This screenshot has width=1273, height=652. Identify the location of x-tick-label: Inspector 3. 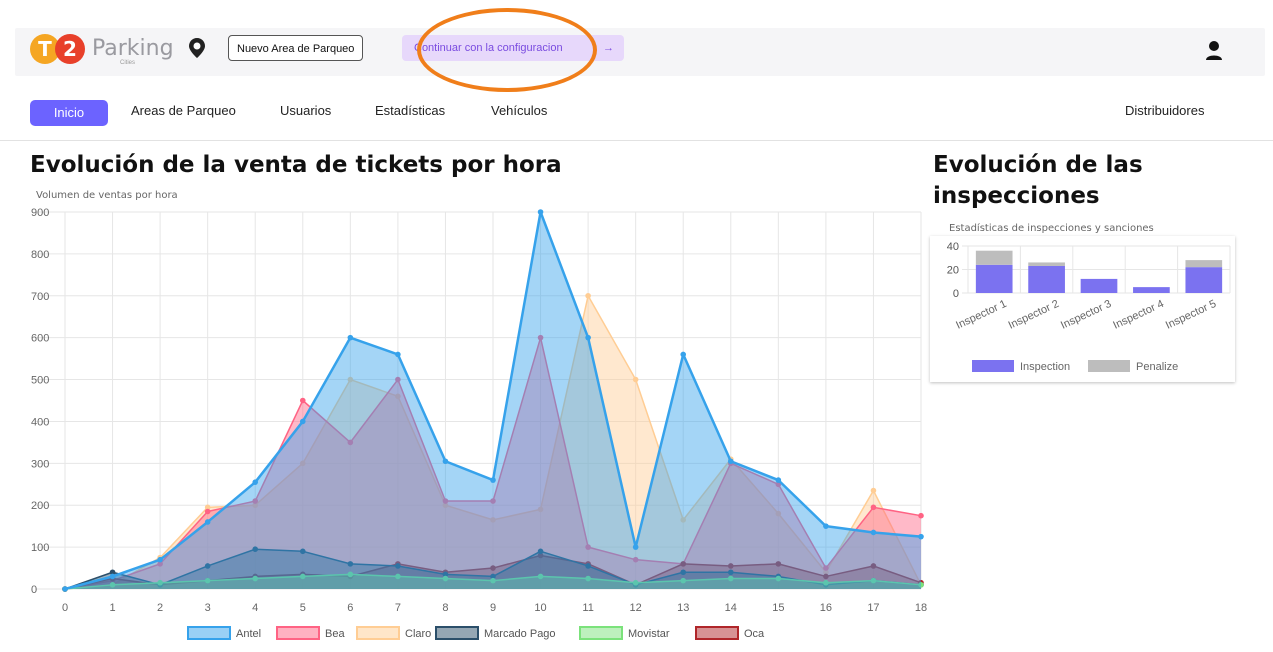
(1086, 315).